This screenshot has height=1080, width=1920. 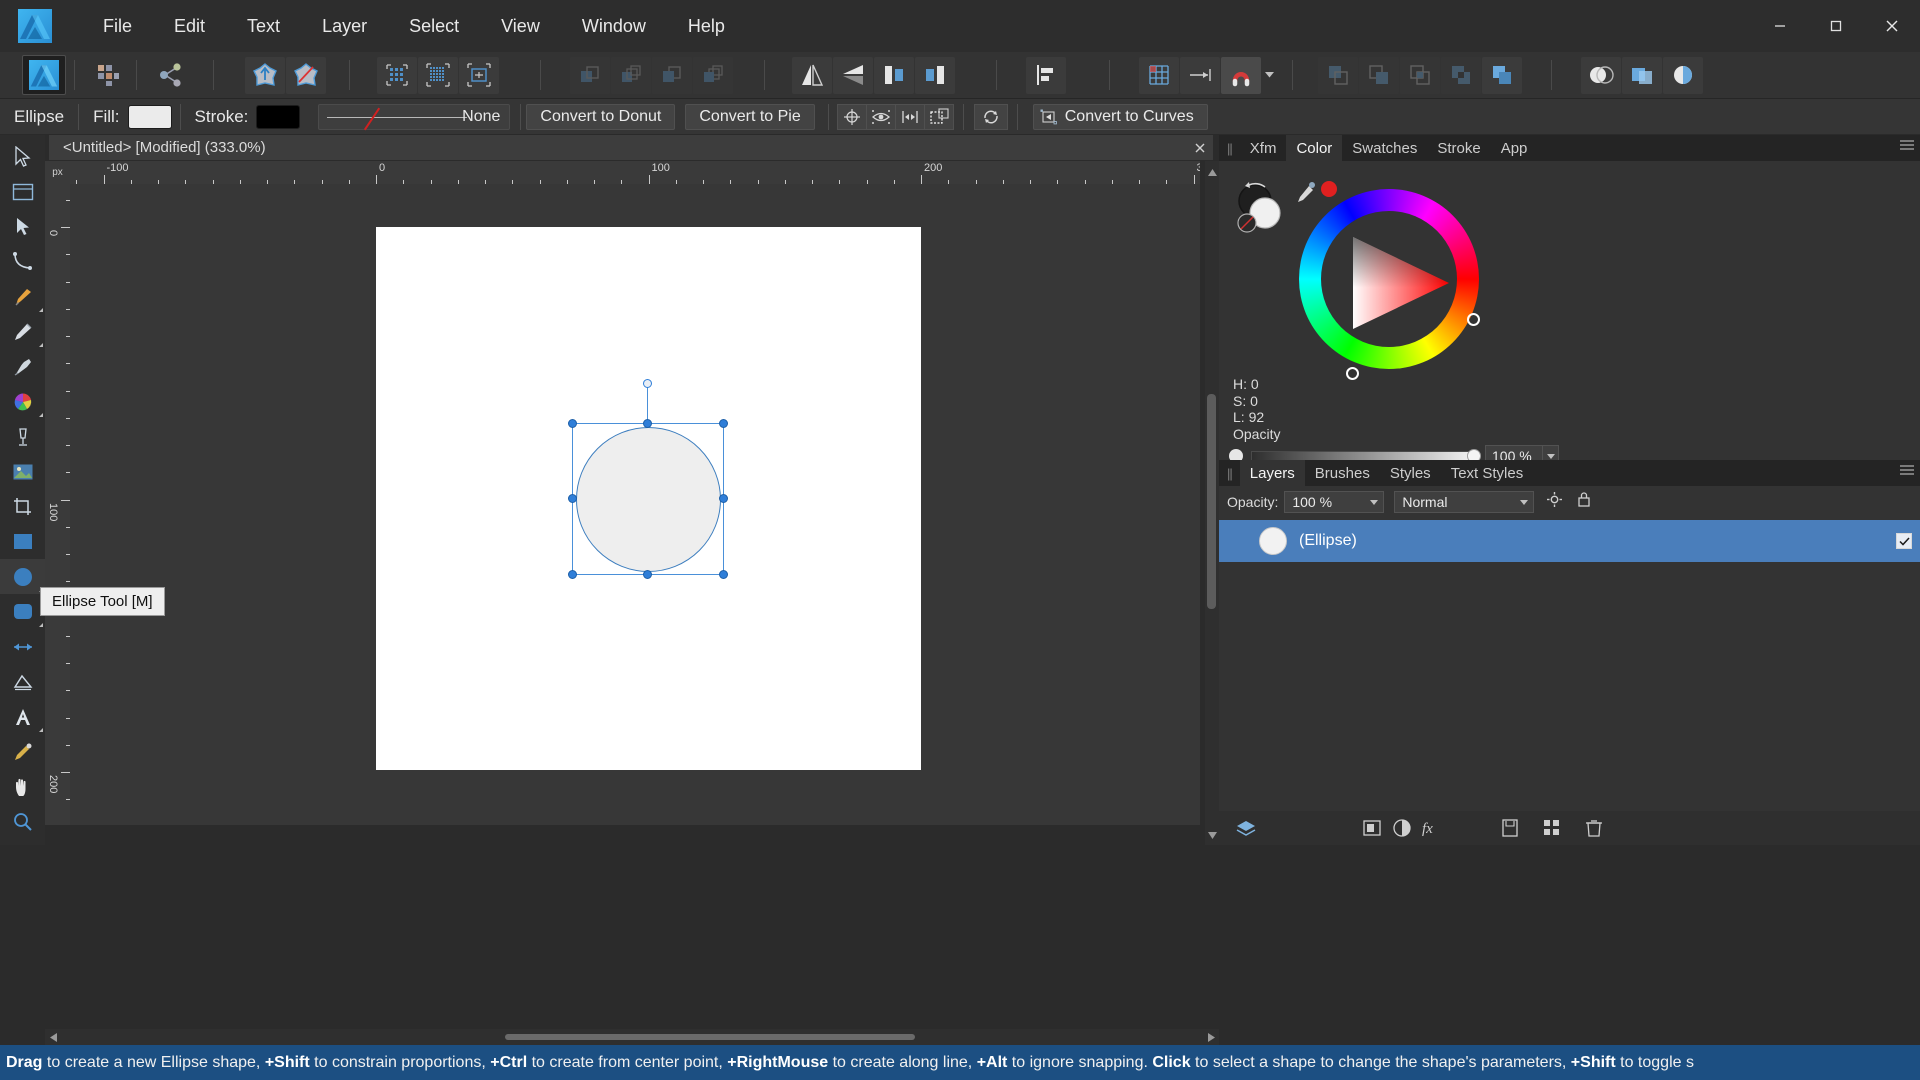 I want to click on transform-icon, so click(x=479, y=75).